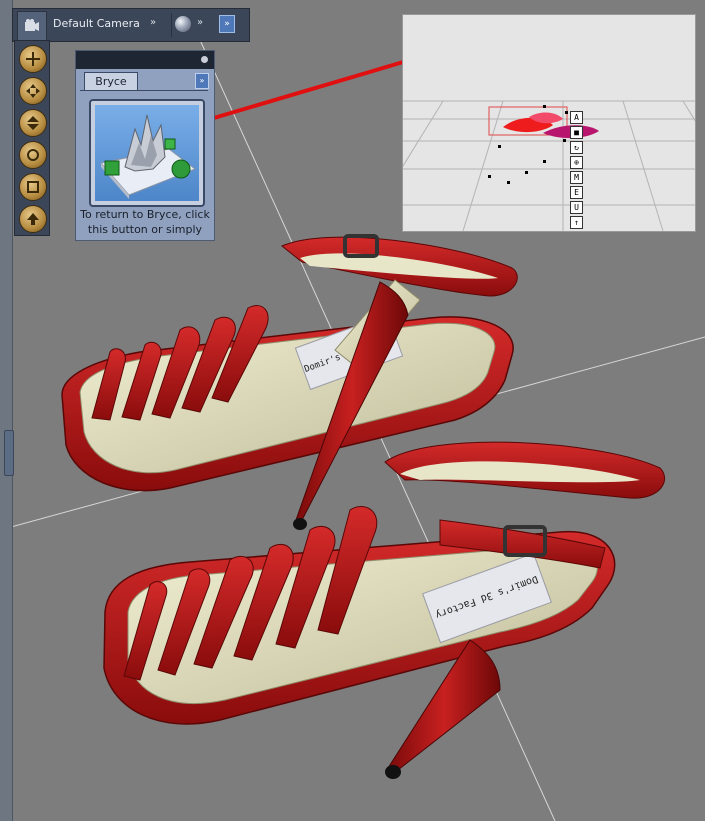 This screenshot has height=821, width=705. What do you see at coordinates (33, 59) in the screenshot?
I see `trackball-icon` at bounding box center [33, 59].